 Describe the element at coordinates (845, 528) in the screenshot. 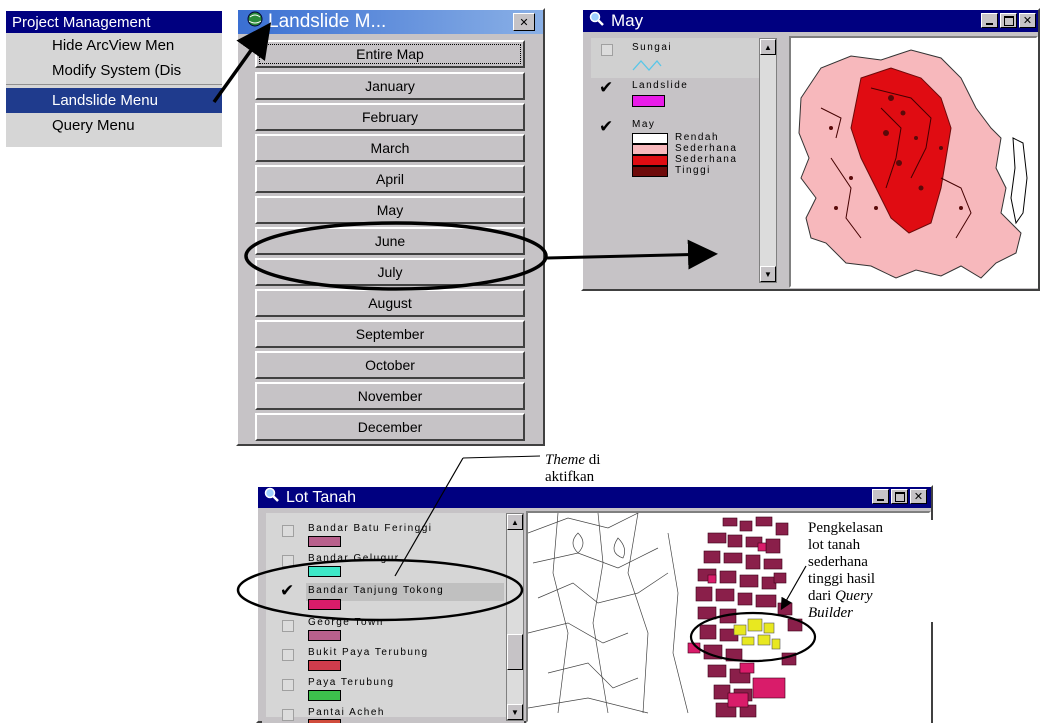

I see `pk-line-1: Pengkelasan` at that location.